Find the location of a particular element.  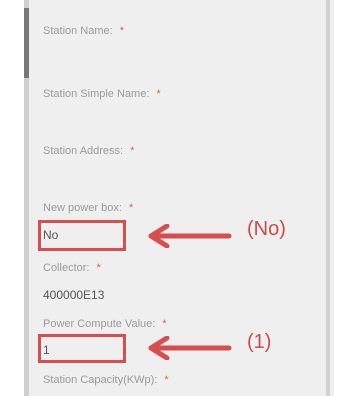

collector-value: 400000E13 is located at coordinates (74, 295).